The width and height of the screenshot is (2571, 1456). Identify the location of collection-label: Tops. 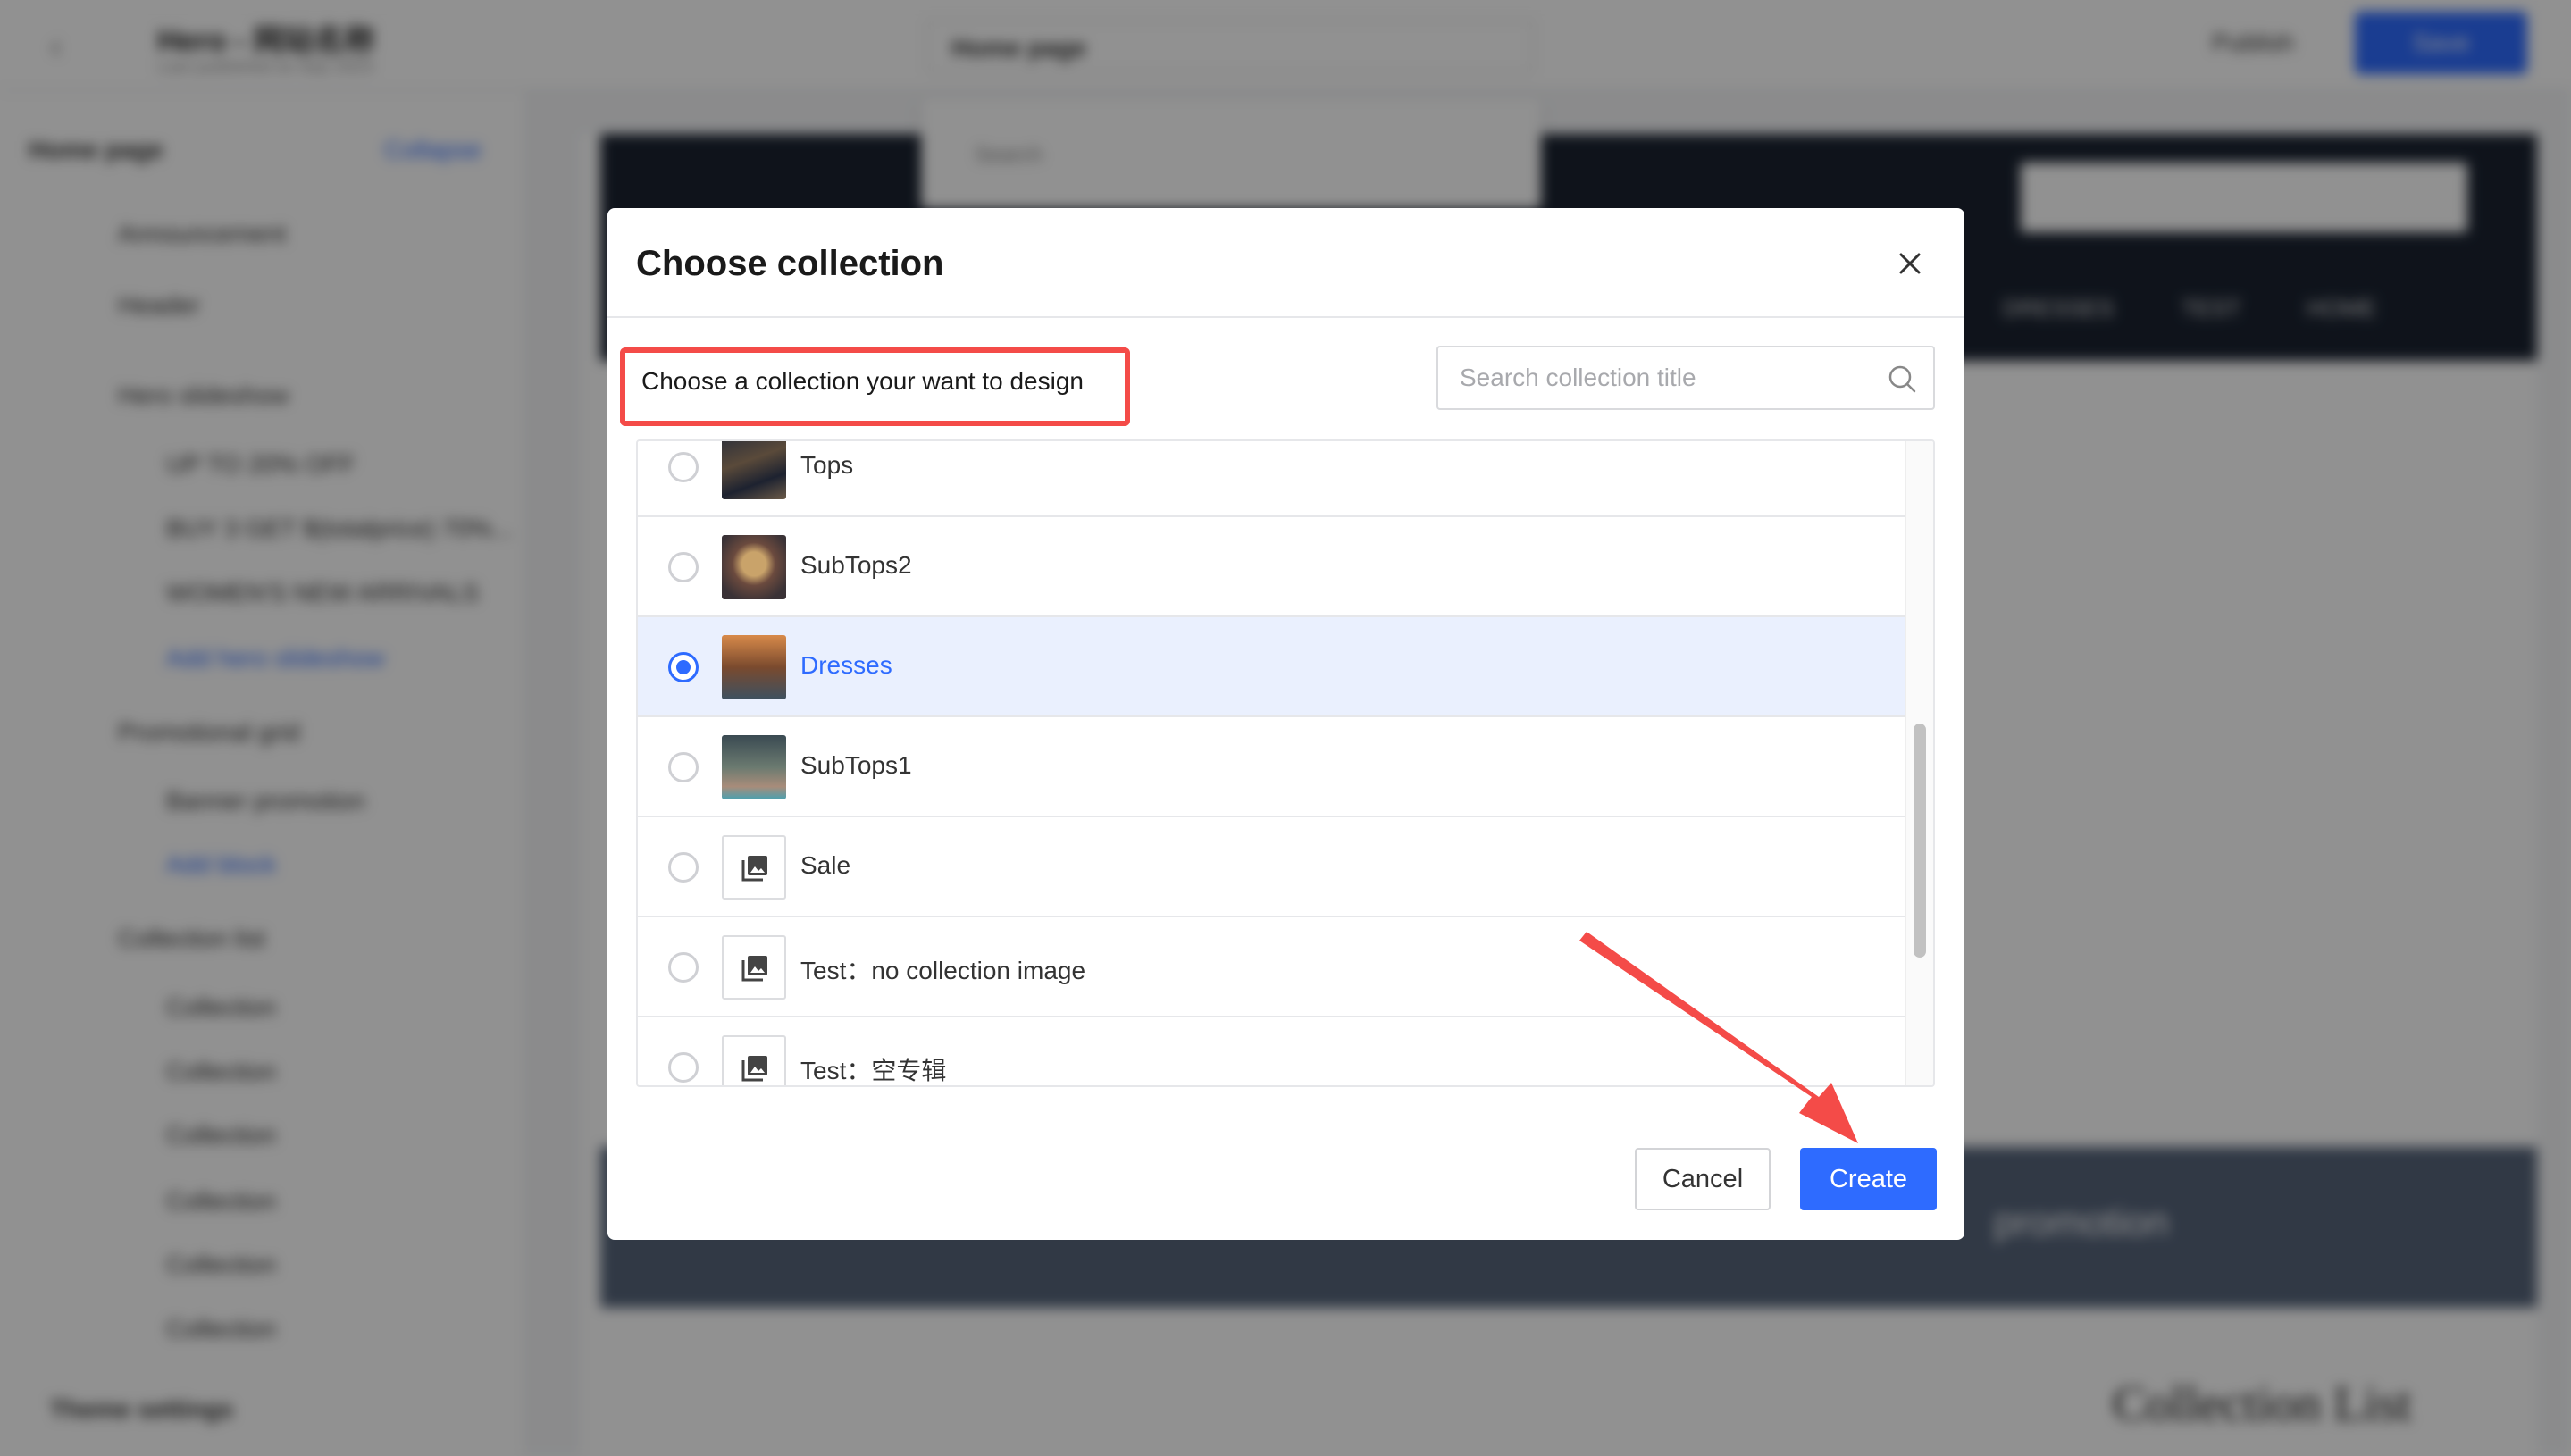
(827, 465).